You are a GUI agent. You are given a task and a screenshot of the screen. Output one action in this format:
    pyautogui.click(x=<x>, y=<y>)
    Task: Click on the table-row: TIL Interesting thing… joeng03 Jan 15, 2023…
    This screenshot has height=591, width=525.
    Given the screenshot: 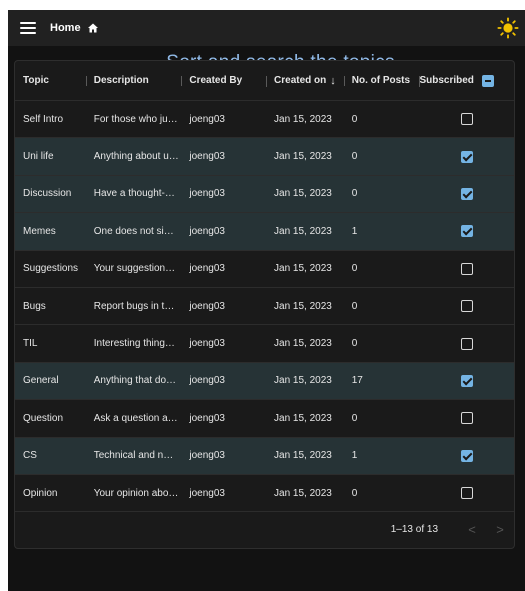 What is the action you would take?
    pyautogui.click(x=264, y=344)
    